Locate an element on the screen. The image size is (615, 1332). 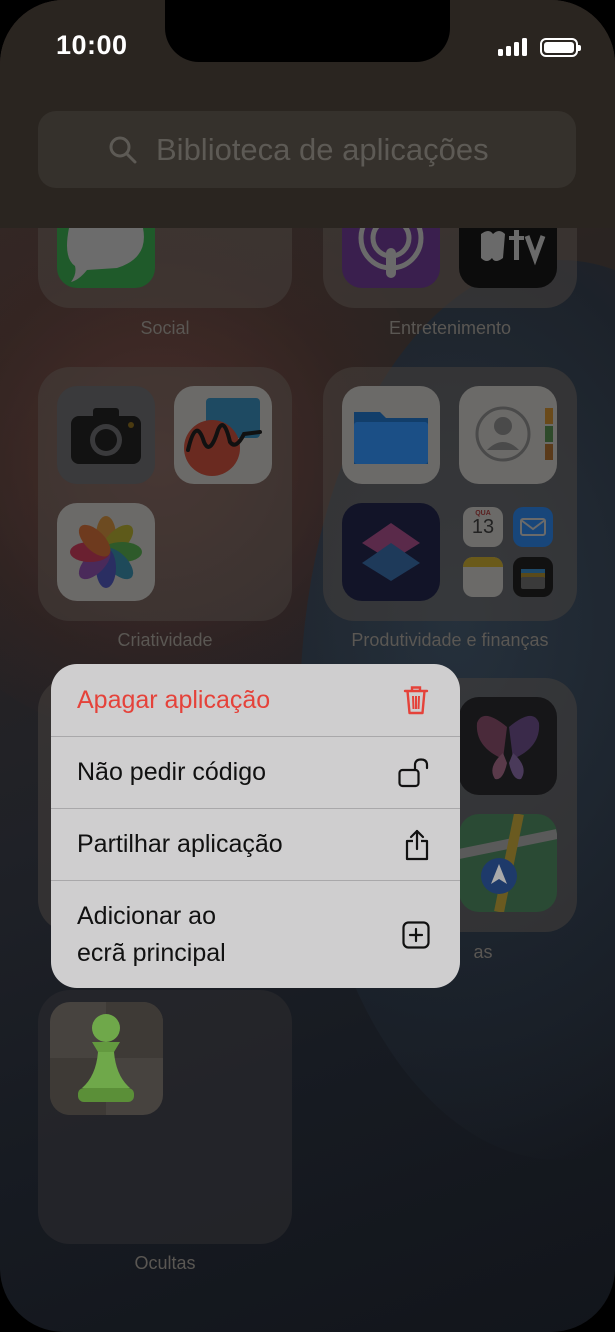
menu-item-add-home-line2: ecrã principal is located at coordinates (151, 953).